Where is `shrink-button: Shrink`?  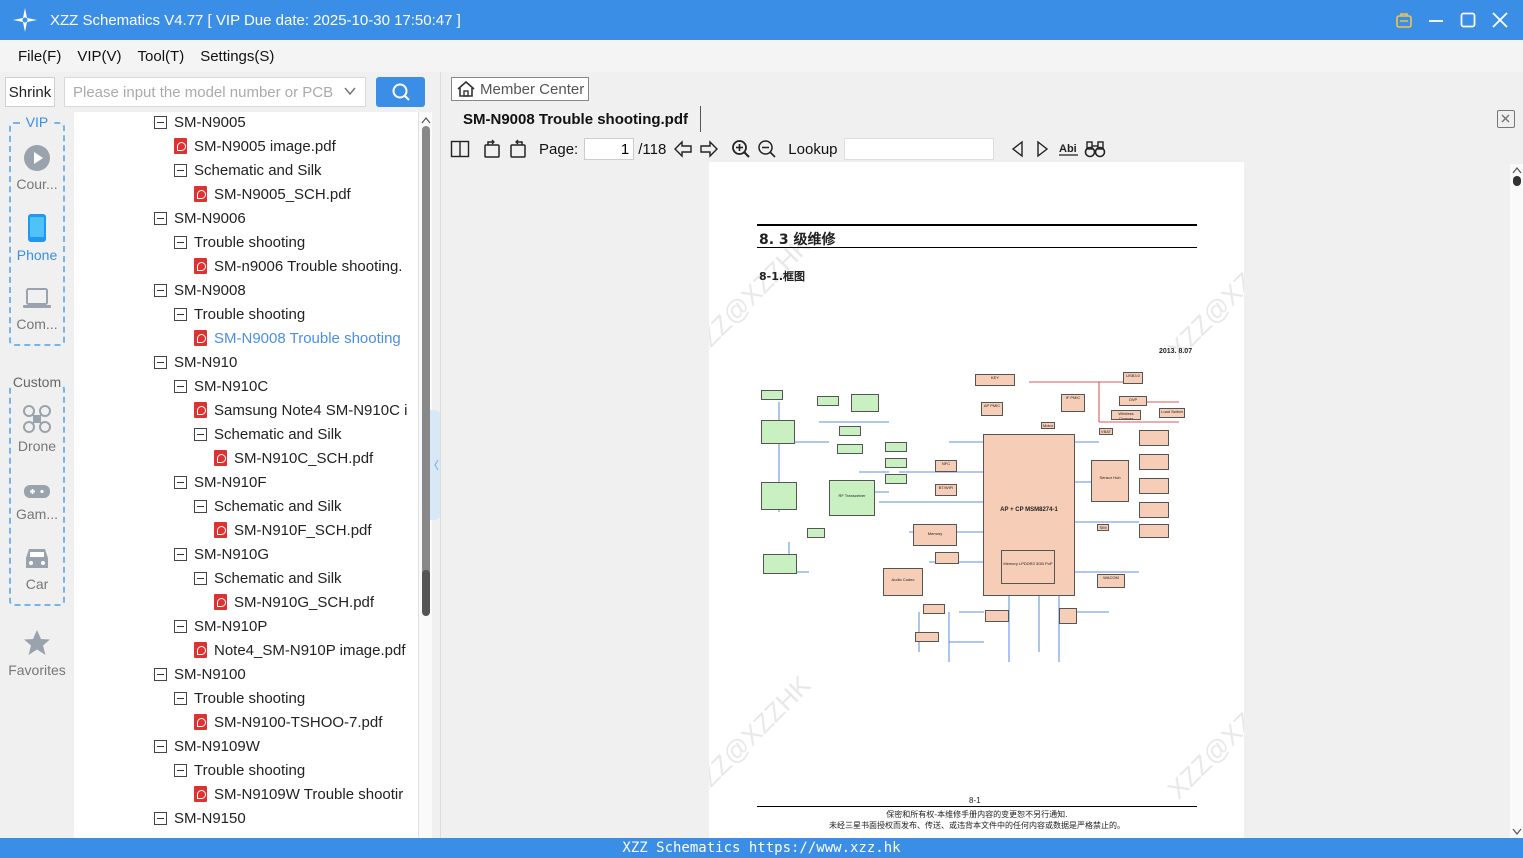 shrink-button: Shrink is located at coordinates (30, 92).